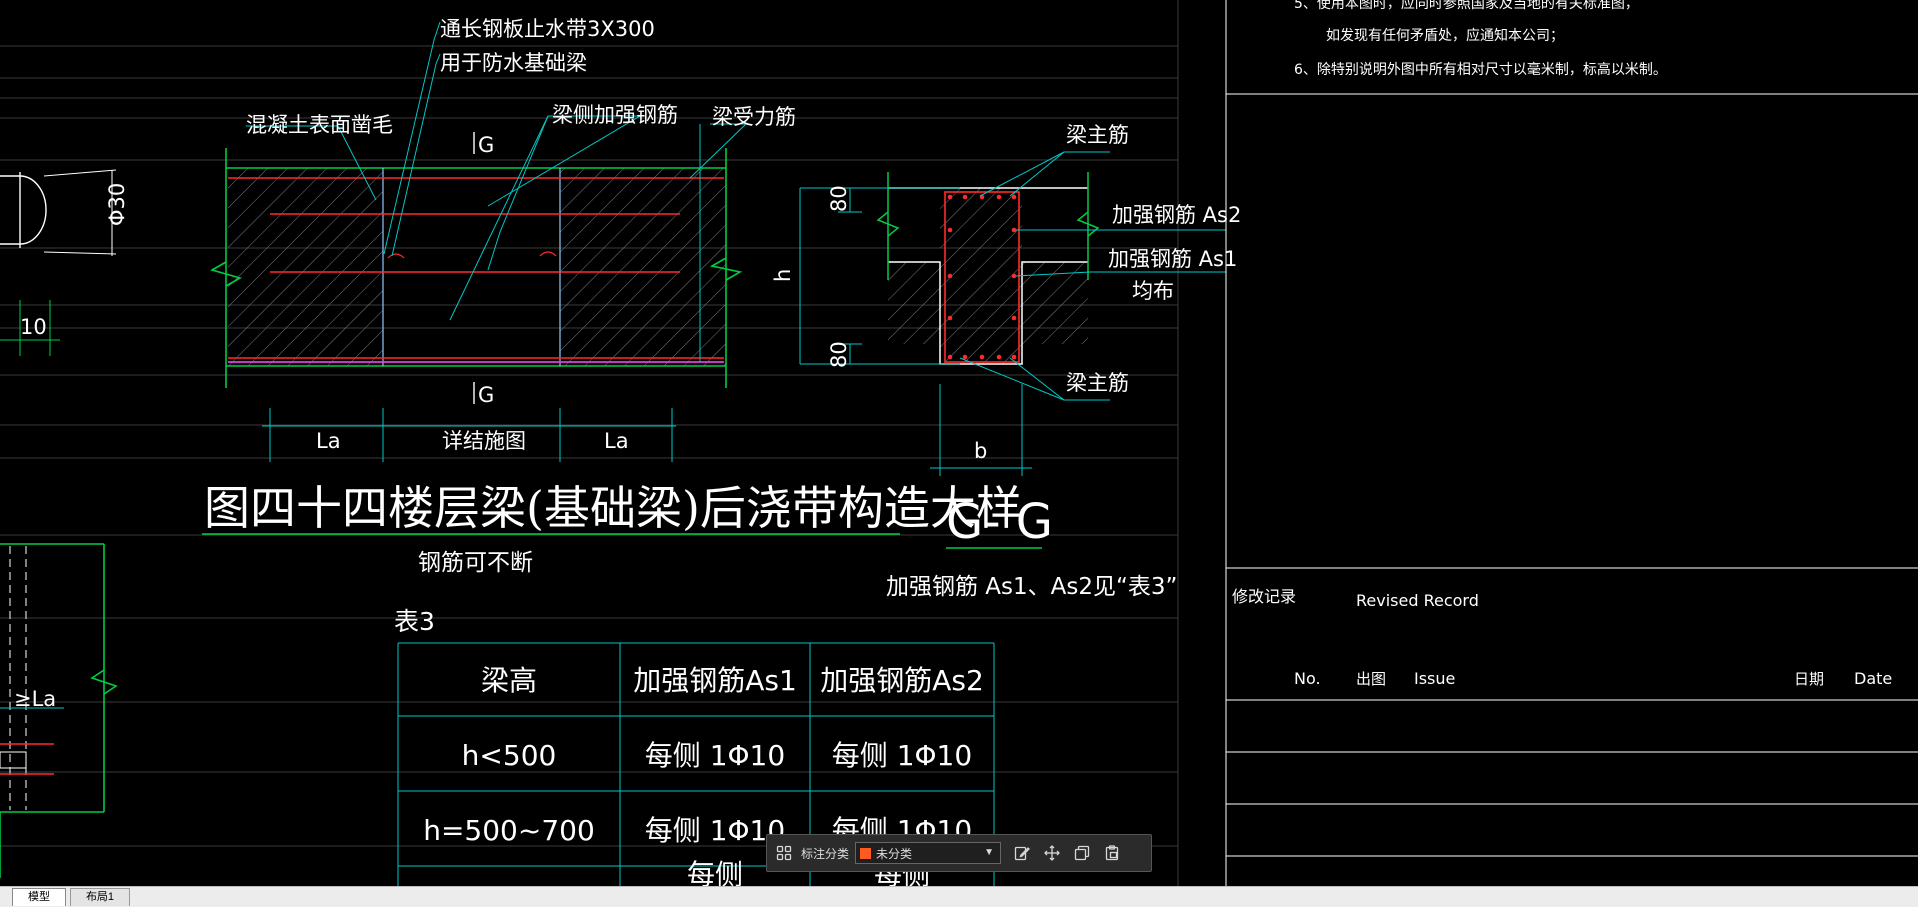  I want to click on copy-icon, so click(1082, 853).